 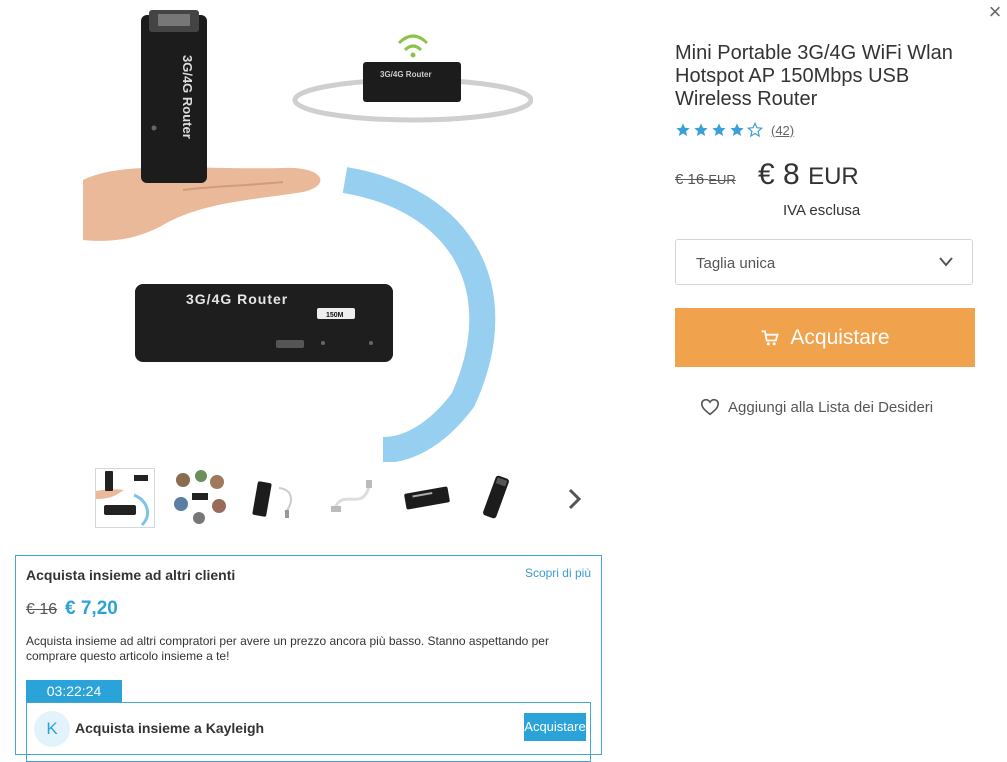 What do you see at coordinates (736, 263) in the screenshot?
I see `size-select-value: Taglia unica` at bounding box center [736, 263].